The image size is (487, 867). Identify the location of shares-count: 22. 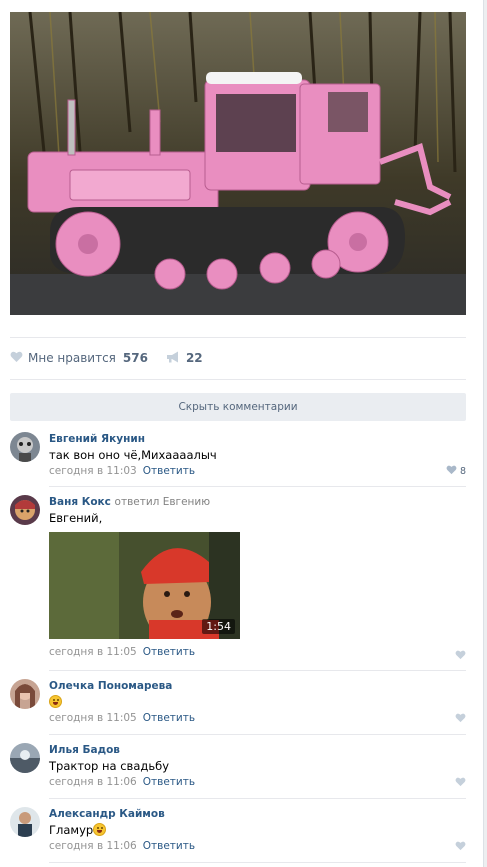
(194, 358).